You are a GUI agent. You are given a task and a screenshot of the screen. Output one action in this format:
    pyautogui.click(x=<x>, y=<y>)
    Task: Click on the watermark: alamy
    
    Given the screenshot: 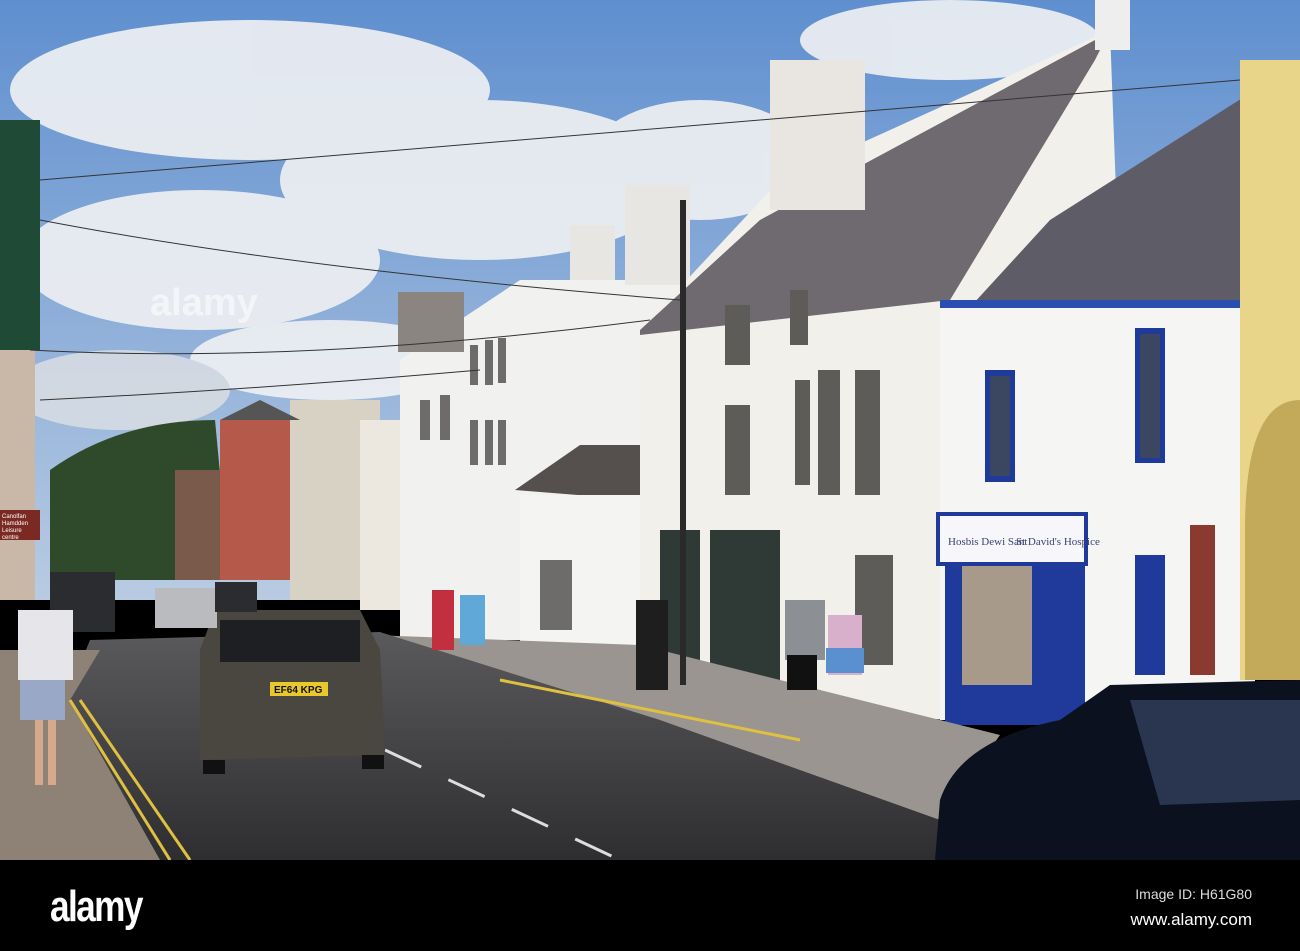 What is the action you would take?
    pyautogui.click(x=204, y=303)
    